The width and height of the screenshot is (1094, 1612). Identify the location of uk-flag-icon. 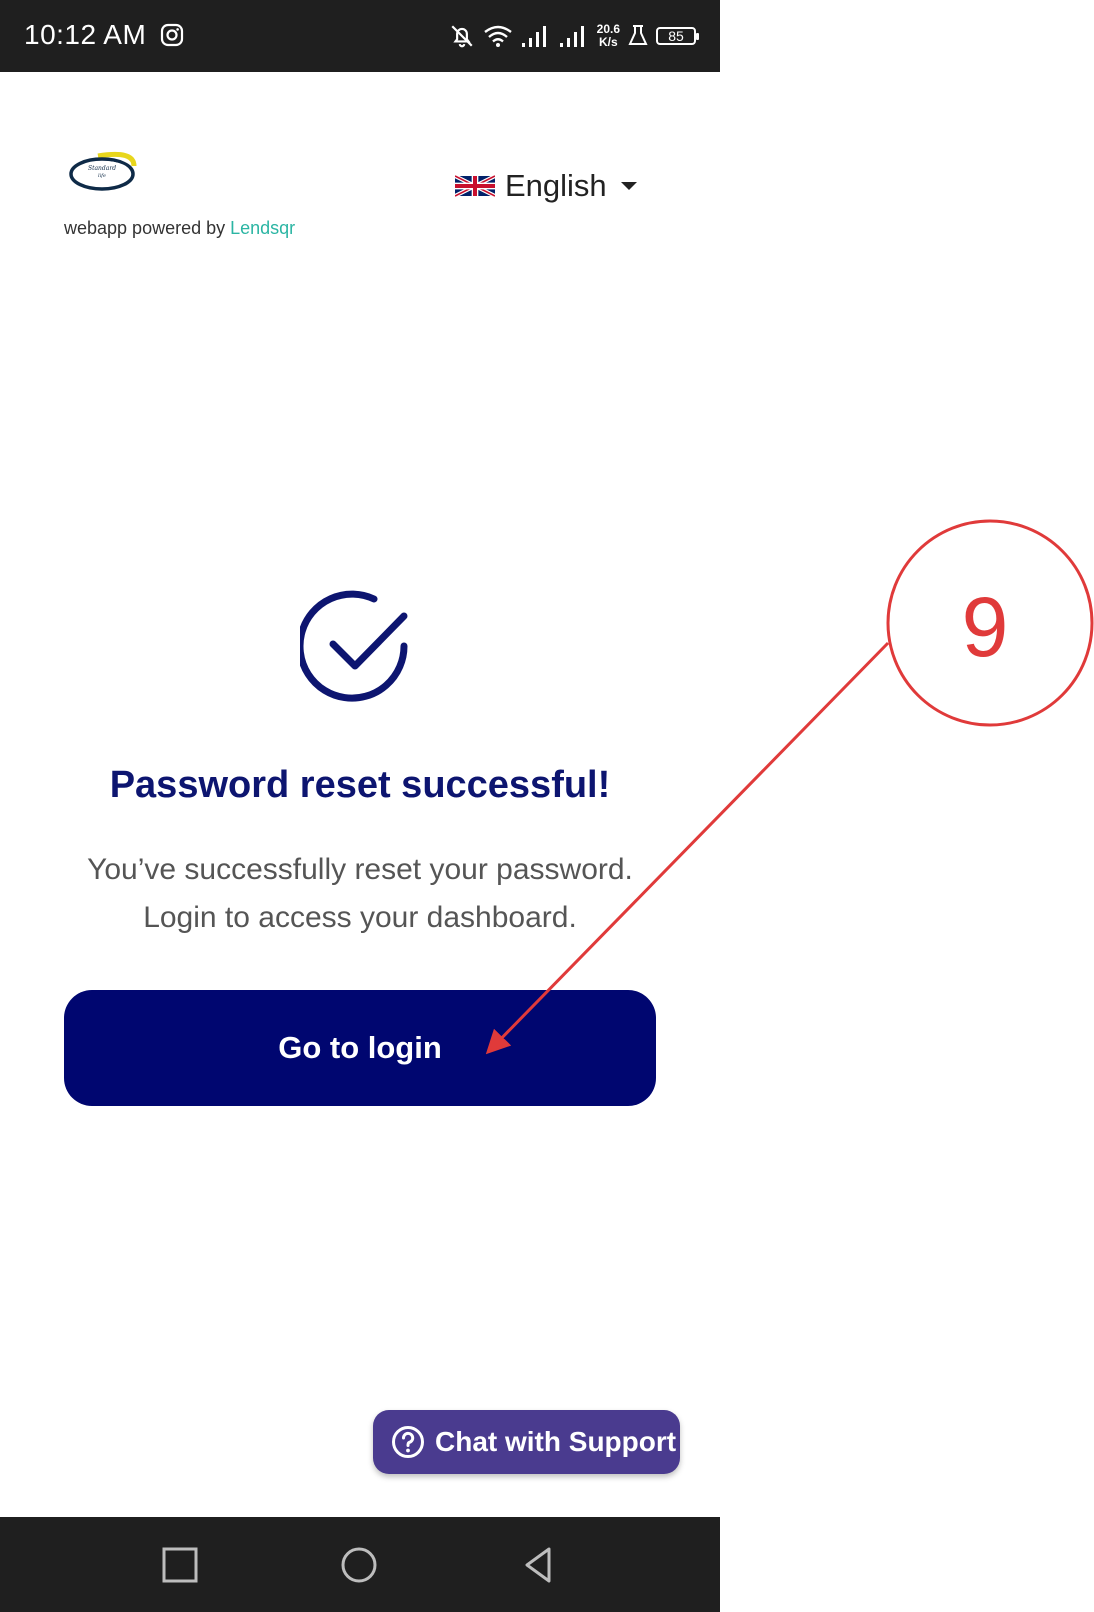
(475, 186).